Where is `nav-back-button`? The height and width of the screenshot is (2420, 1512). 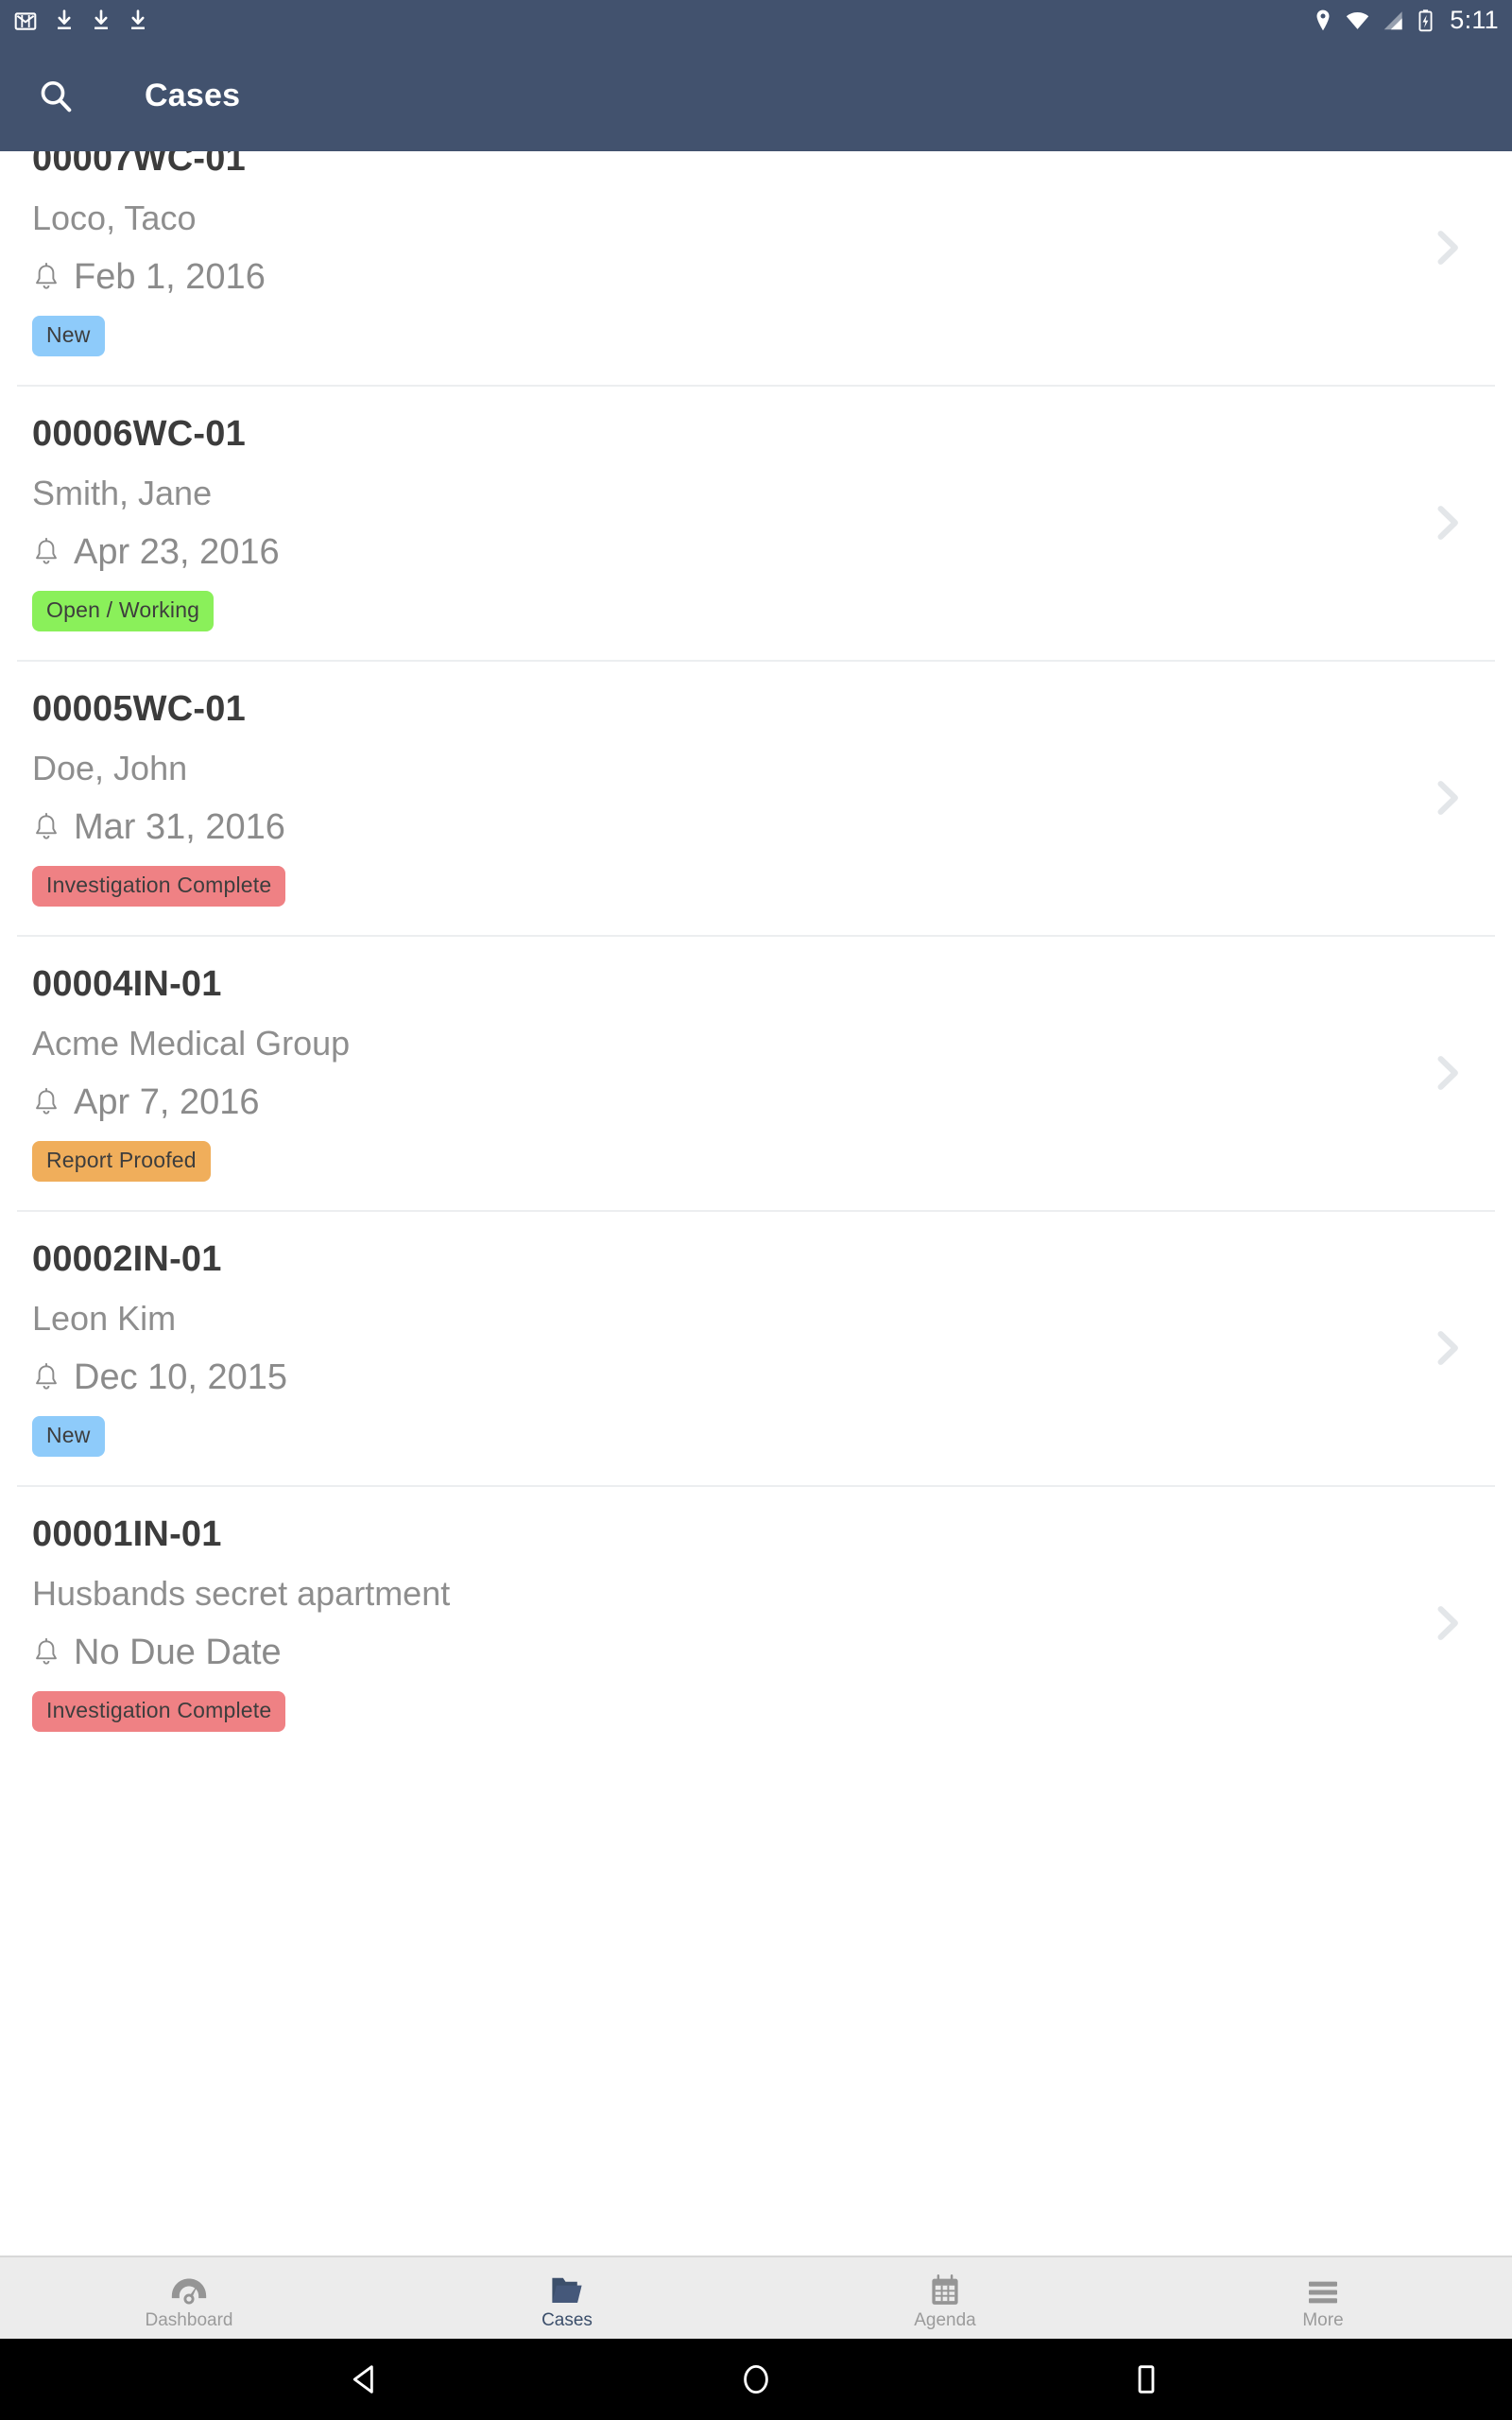 nav-back-button is located at coordinates (366, 2380).